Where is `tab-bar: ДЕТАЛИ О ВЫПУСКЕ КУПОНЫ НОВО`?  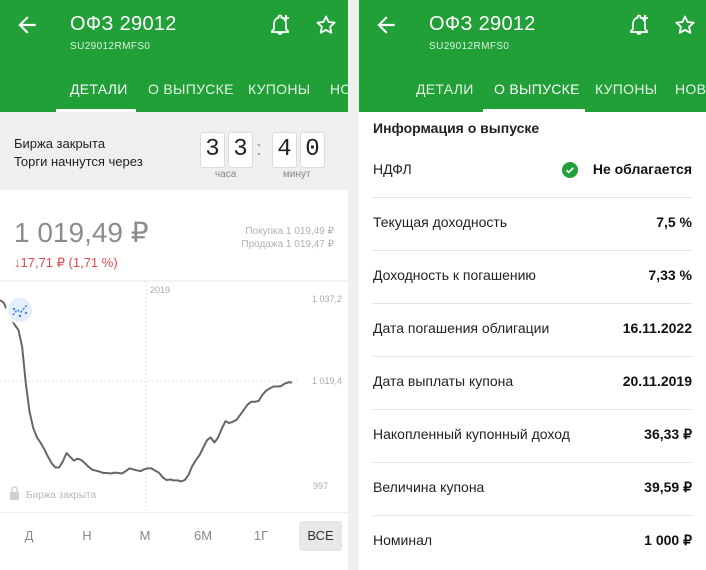 tab-bar: ДЕТАЛИ О ВЫПУСКЕ КУПОНЫ НОВО is located at coordinates (532, 92).